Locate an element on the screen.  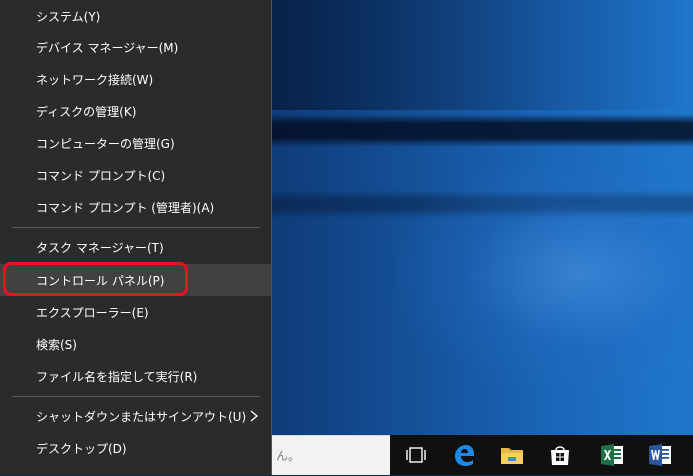
menu-item-file-explorer: エクスプローラー(E) is located at coordinates (135, 312).